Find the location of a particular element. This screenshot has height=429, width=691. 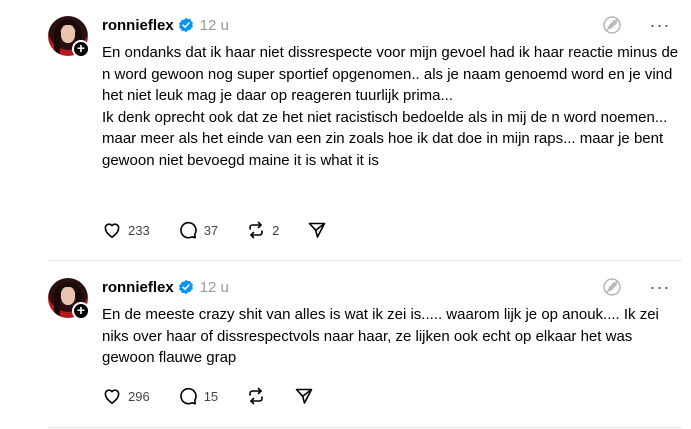

repost-count: 2 is located at coordinates (276, 230).